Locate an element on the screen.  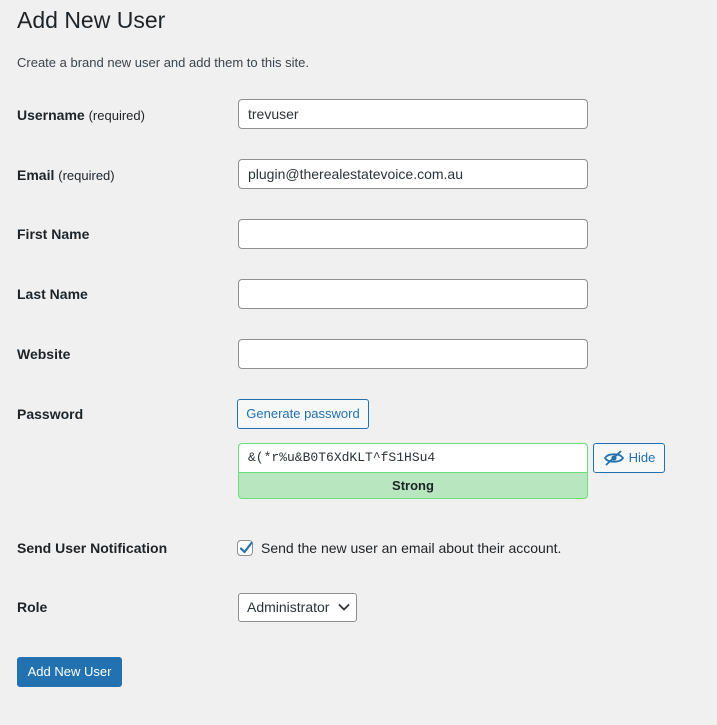
website-input is located at coordinates (413, 354).